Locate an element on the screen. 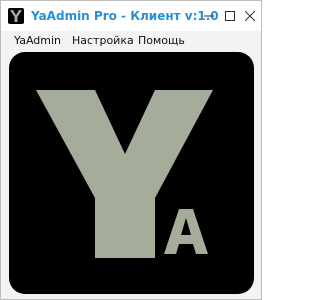 The height and width of the screenshot is (300, 320). maximize-button is located at coordinates (230, 16).